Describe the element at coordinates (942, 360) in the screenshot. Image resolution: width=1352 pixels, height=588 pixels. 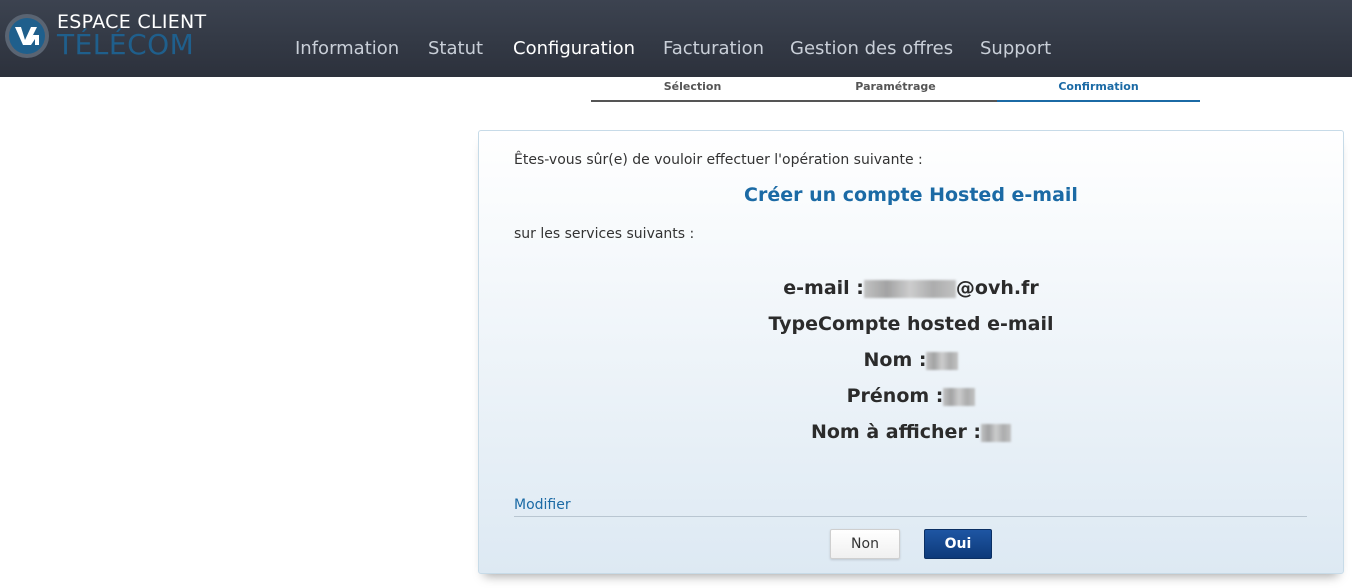
I see `redacted-nom` at that location.